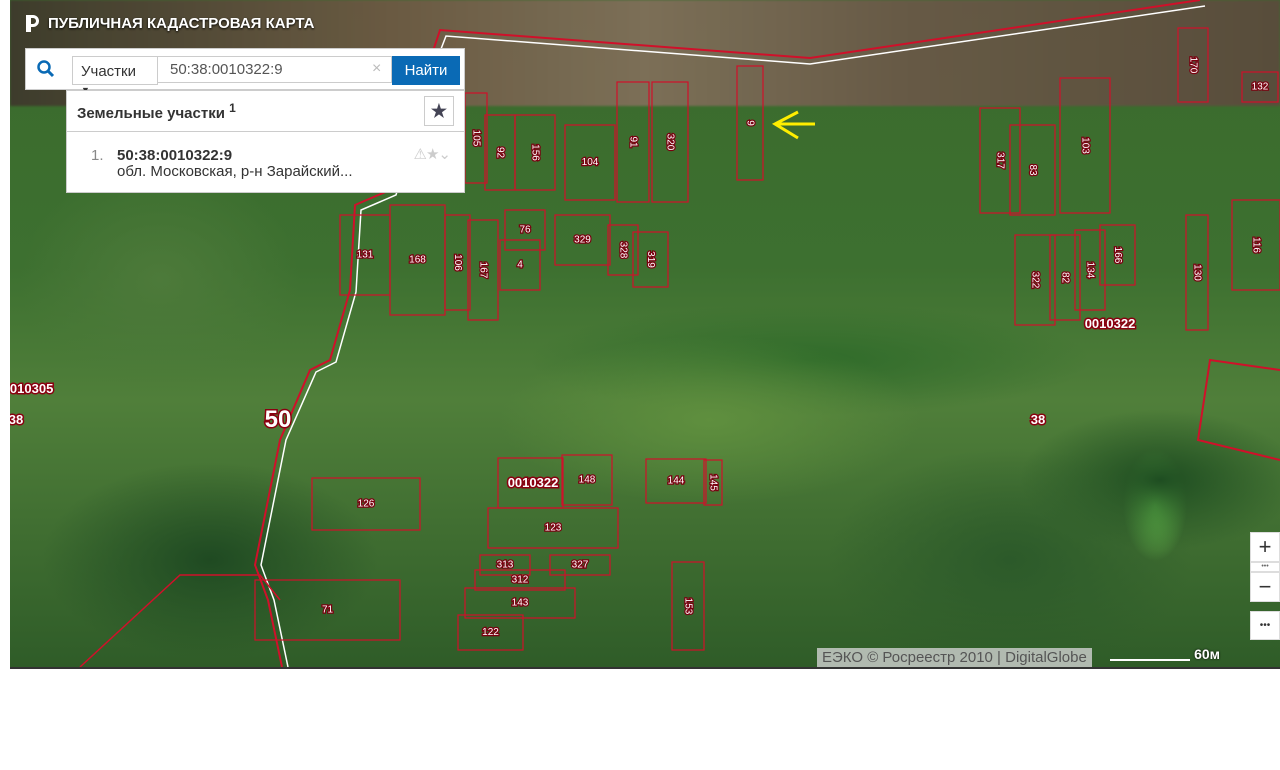 The height and width of the screenshot is (770, 1280). What do you see at coordinates (46, 69) in the screenshot?
I see `search-icon` at bounding box center [46, 69].